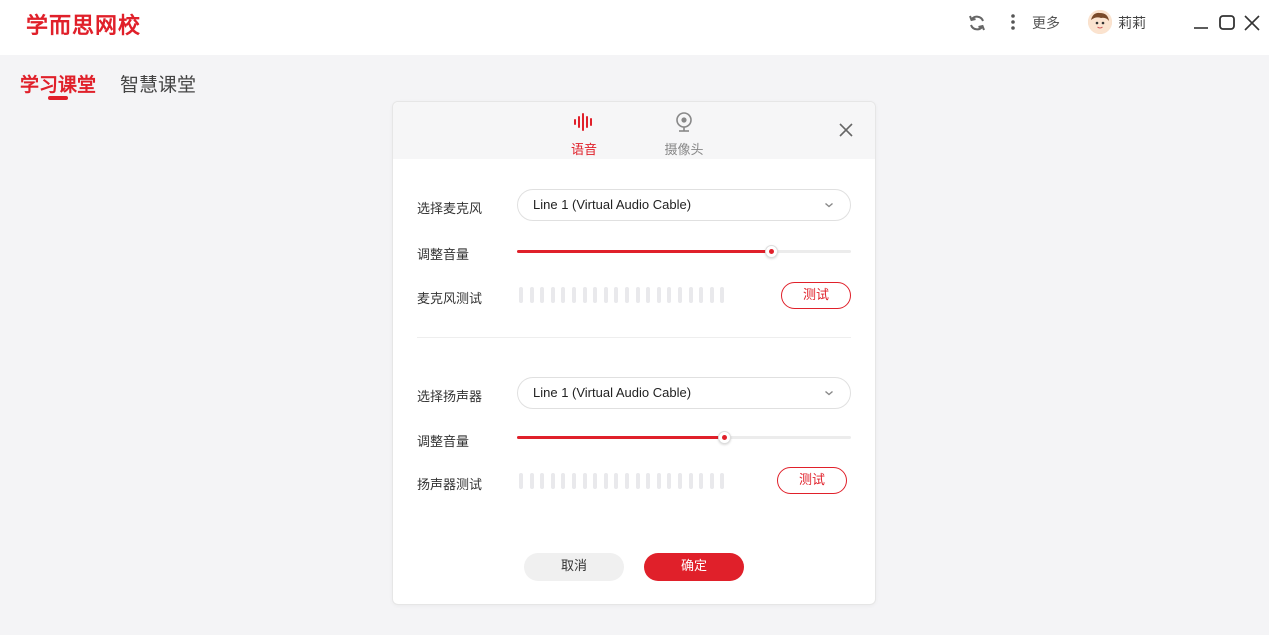 This screenshot has width=1269, height=635. What do you see at coordinates (612, 392) in the screenshot?
I see `speaker-select-value: Line 1 (Virtual Audio Cable)` at bounding box center [612, 392].